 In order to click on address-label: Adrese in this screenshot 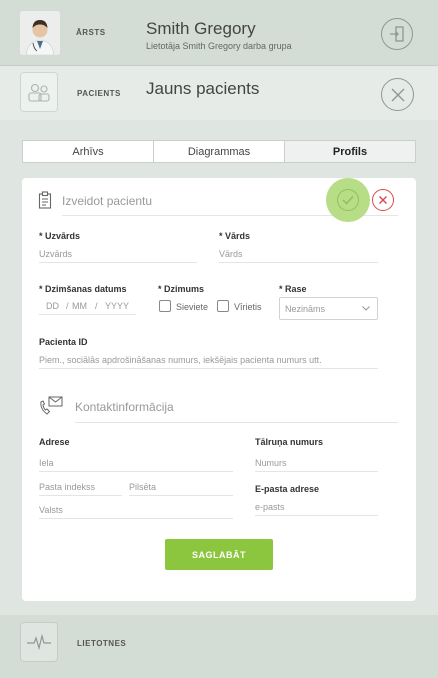, I will do `click(54, 442)`.